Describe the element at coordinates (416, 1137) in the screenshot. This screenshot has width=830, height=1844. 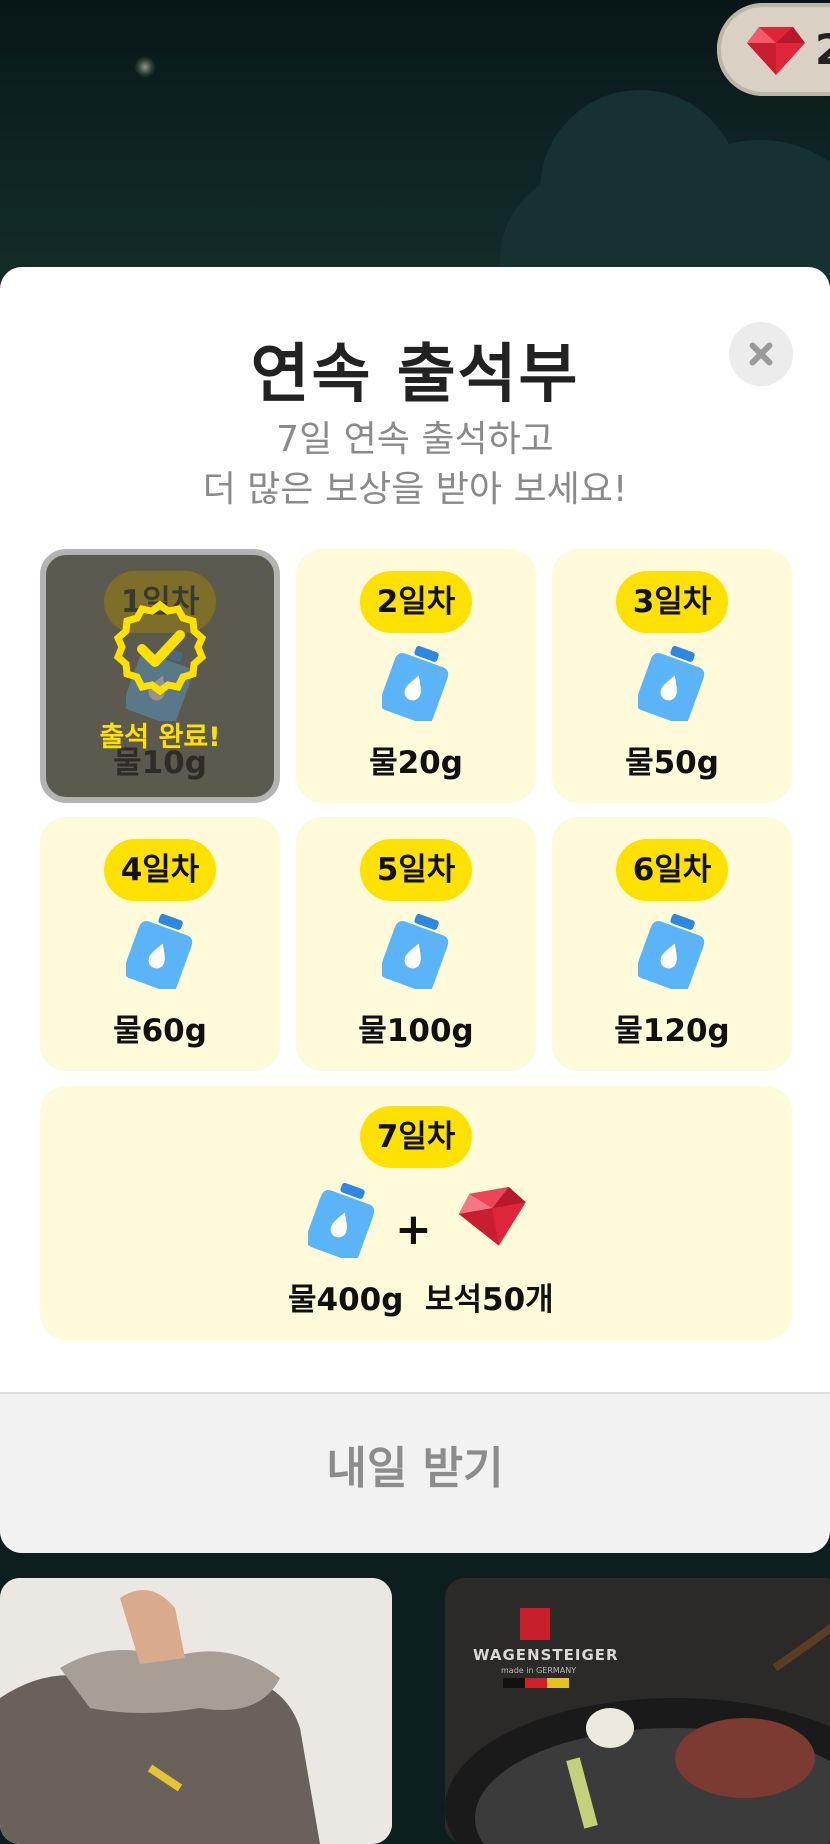
I see `day-badge: 7일차` at that location.